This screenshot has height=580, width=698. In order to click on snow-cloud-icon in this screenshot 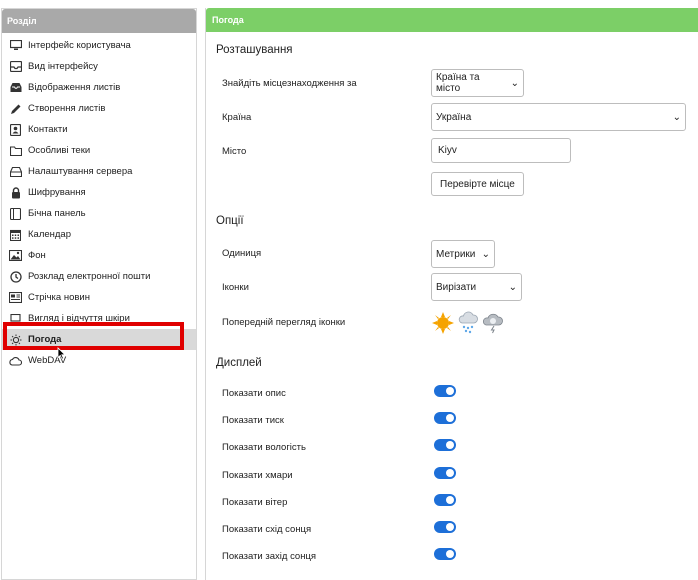, I will do `click(468, 325)`.